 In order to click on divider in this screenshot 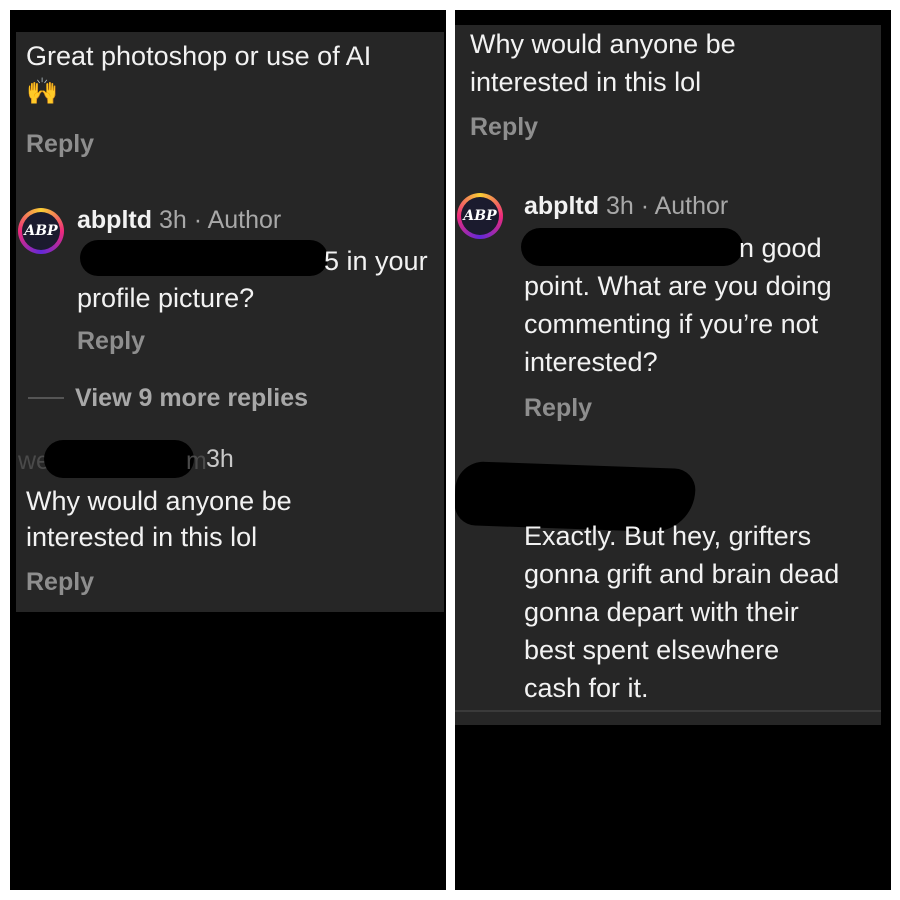, I will do `click(668, 711)`.